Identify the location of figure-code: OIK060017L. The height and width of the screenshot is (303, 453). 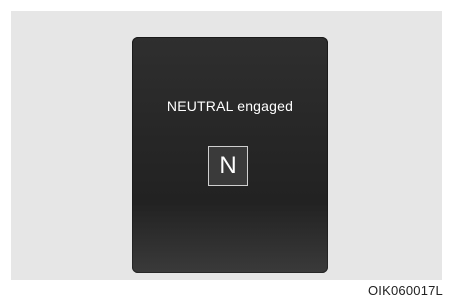
(405, 290).